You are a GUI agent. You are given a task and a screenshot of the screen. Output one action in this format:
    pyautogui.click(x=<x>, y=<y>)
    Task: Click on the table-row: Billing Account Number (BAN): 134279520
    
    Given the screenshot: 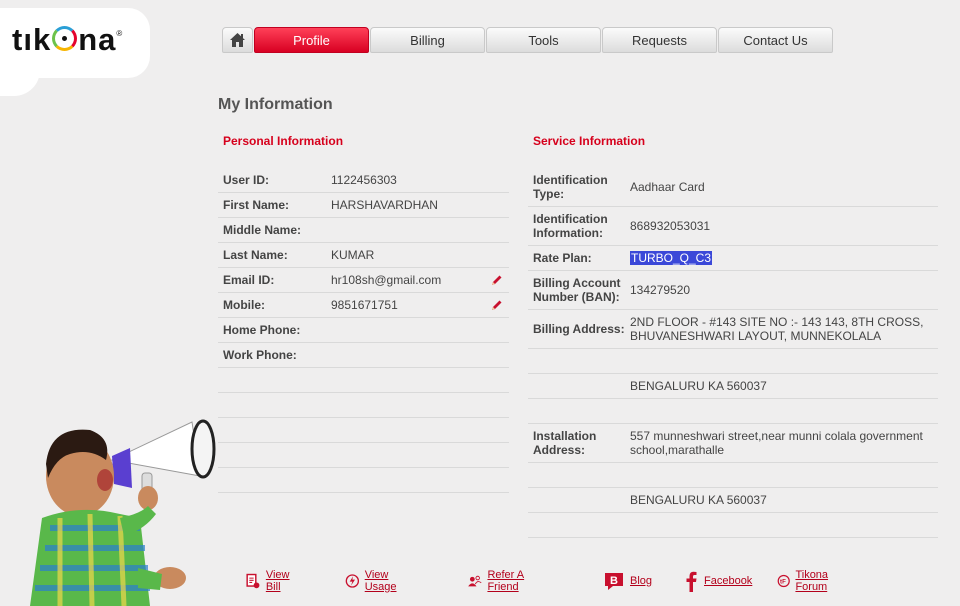 What is the action you would take?
    pyautogui.click(x=733, y=290)
    